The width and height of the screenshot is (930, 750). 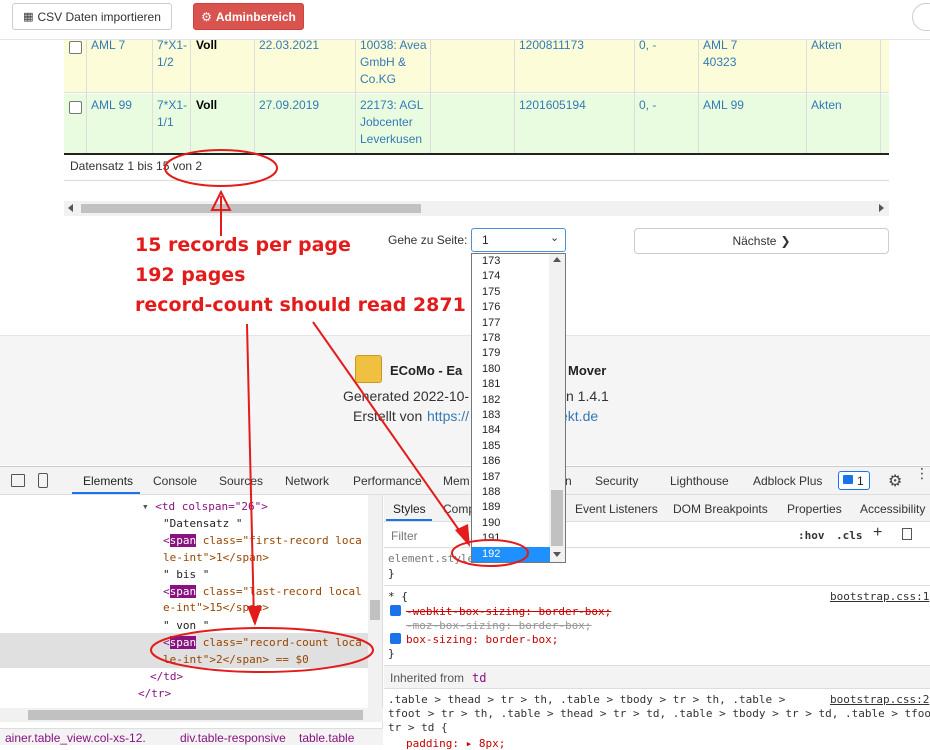 What do you see at coordinates (511, 508) in the screenshot?
I see `page-option: 189` at bounding box center [511, 508].